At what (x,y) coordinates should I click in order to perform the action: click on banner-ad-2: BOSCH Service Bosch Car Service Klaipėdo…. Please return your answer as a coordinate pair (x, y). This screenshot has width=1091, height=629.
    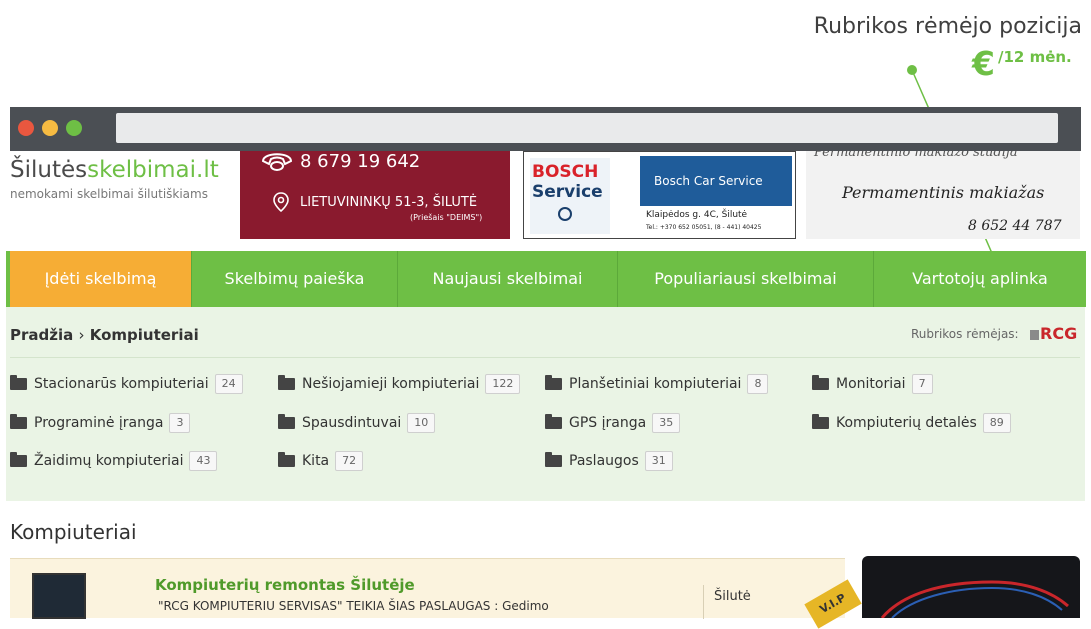
    Looking at the image, I should click on (659, 195).